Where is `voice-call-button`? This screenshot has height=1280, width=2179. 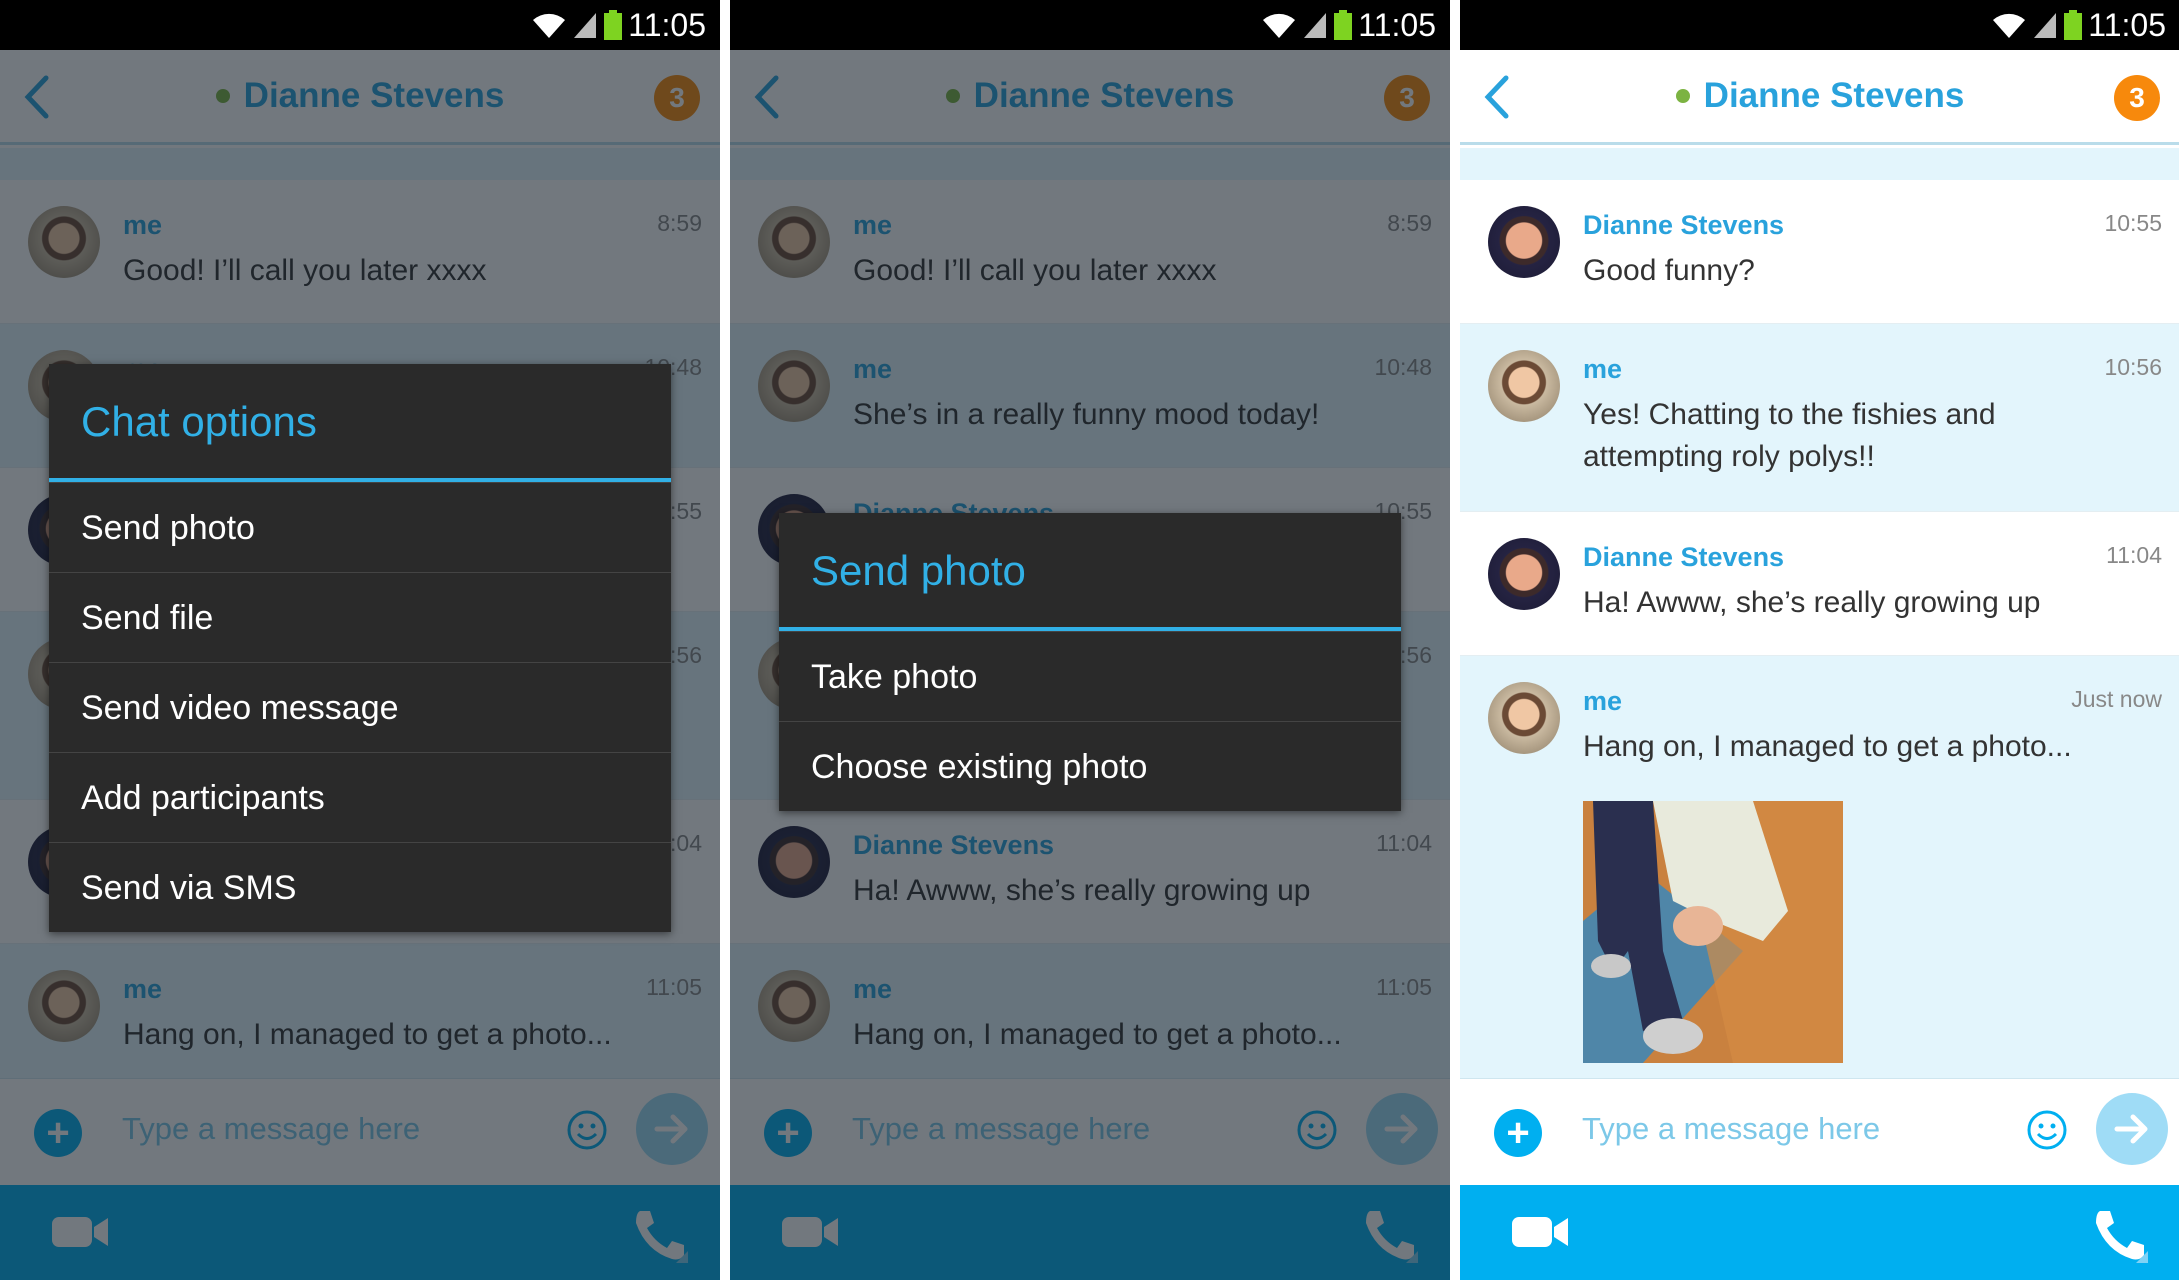
voice-call-button is located at coordinates (2120, 1237).